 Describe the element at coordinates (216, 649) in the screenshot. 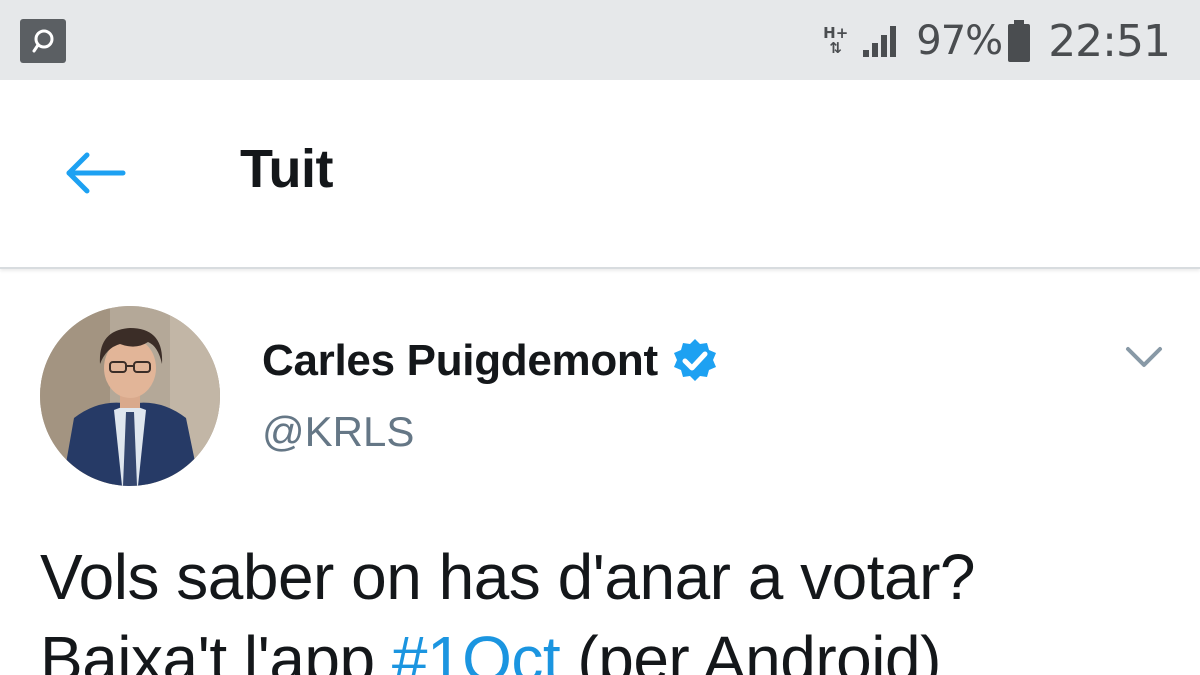

I see `tweet-text-segment: Baixa't l'app` at that location.